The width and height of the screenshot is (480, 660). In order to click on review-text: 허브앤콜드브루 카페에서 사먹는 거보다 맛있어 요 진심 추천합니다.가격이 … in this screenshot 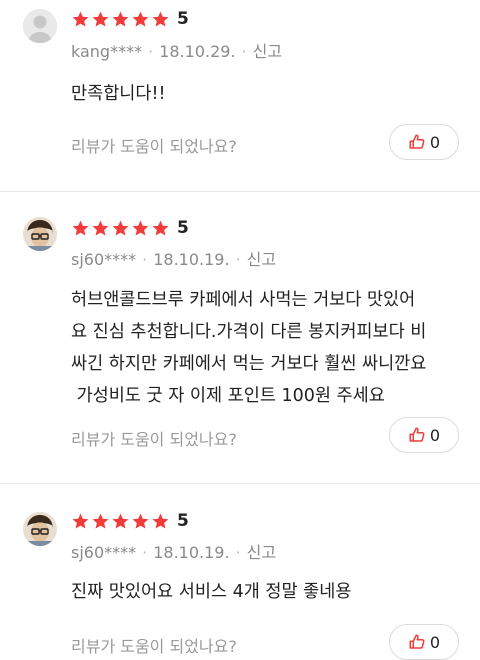, I will do `click(249, 348)`.